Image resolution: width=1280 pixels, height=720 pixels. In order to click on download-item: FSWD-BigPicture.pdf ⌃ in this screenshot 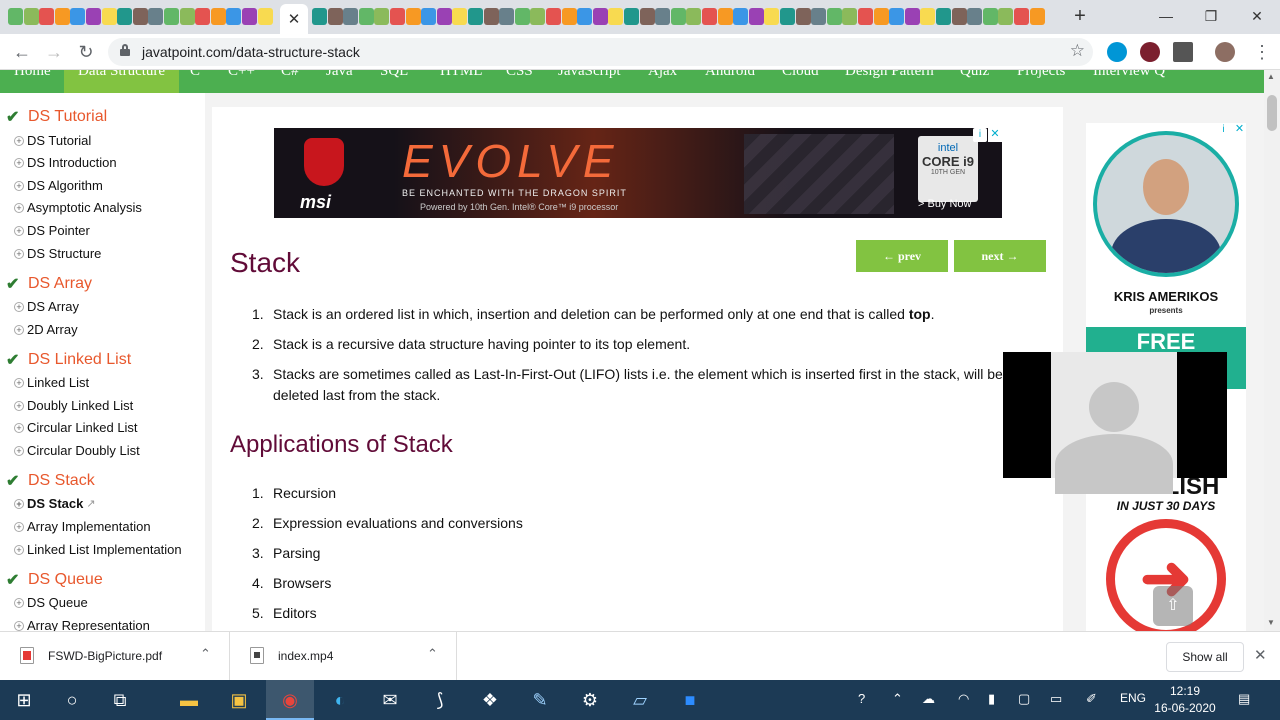, I will do `click(115, 656)`.